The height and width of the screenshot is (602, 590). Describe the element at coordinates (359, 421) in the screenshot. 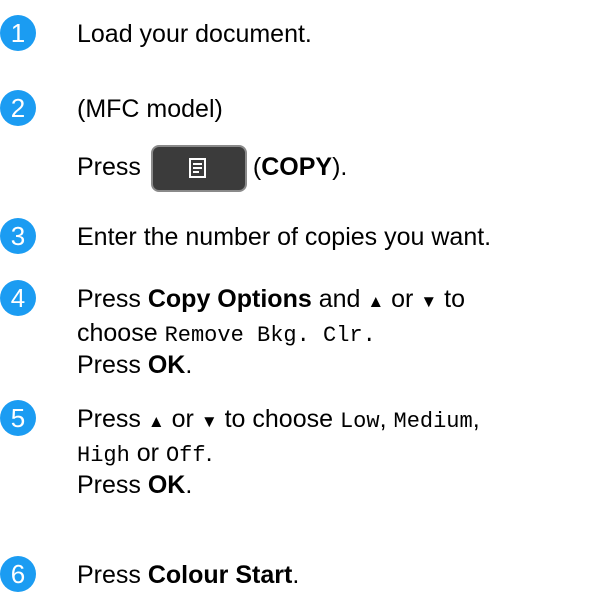

I see `menu-option-low: Low` at that location.